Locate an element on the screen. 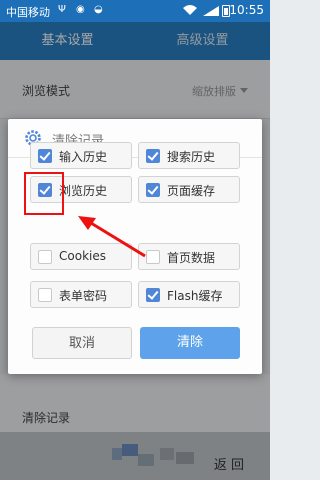 This screenshot has width=320, height=480. wifi-icon is located at coordinates (190, 10).